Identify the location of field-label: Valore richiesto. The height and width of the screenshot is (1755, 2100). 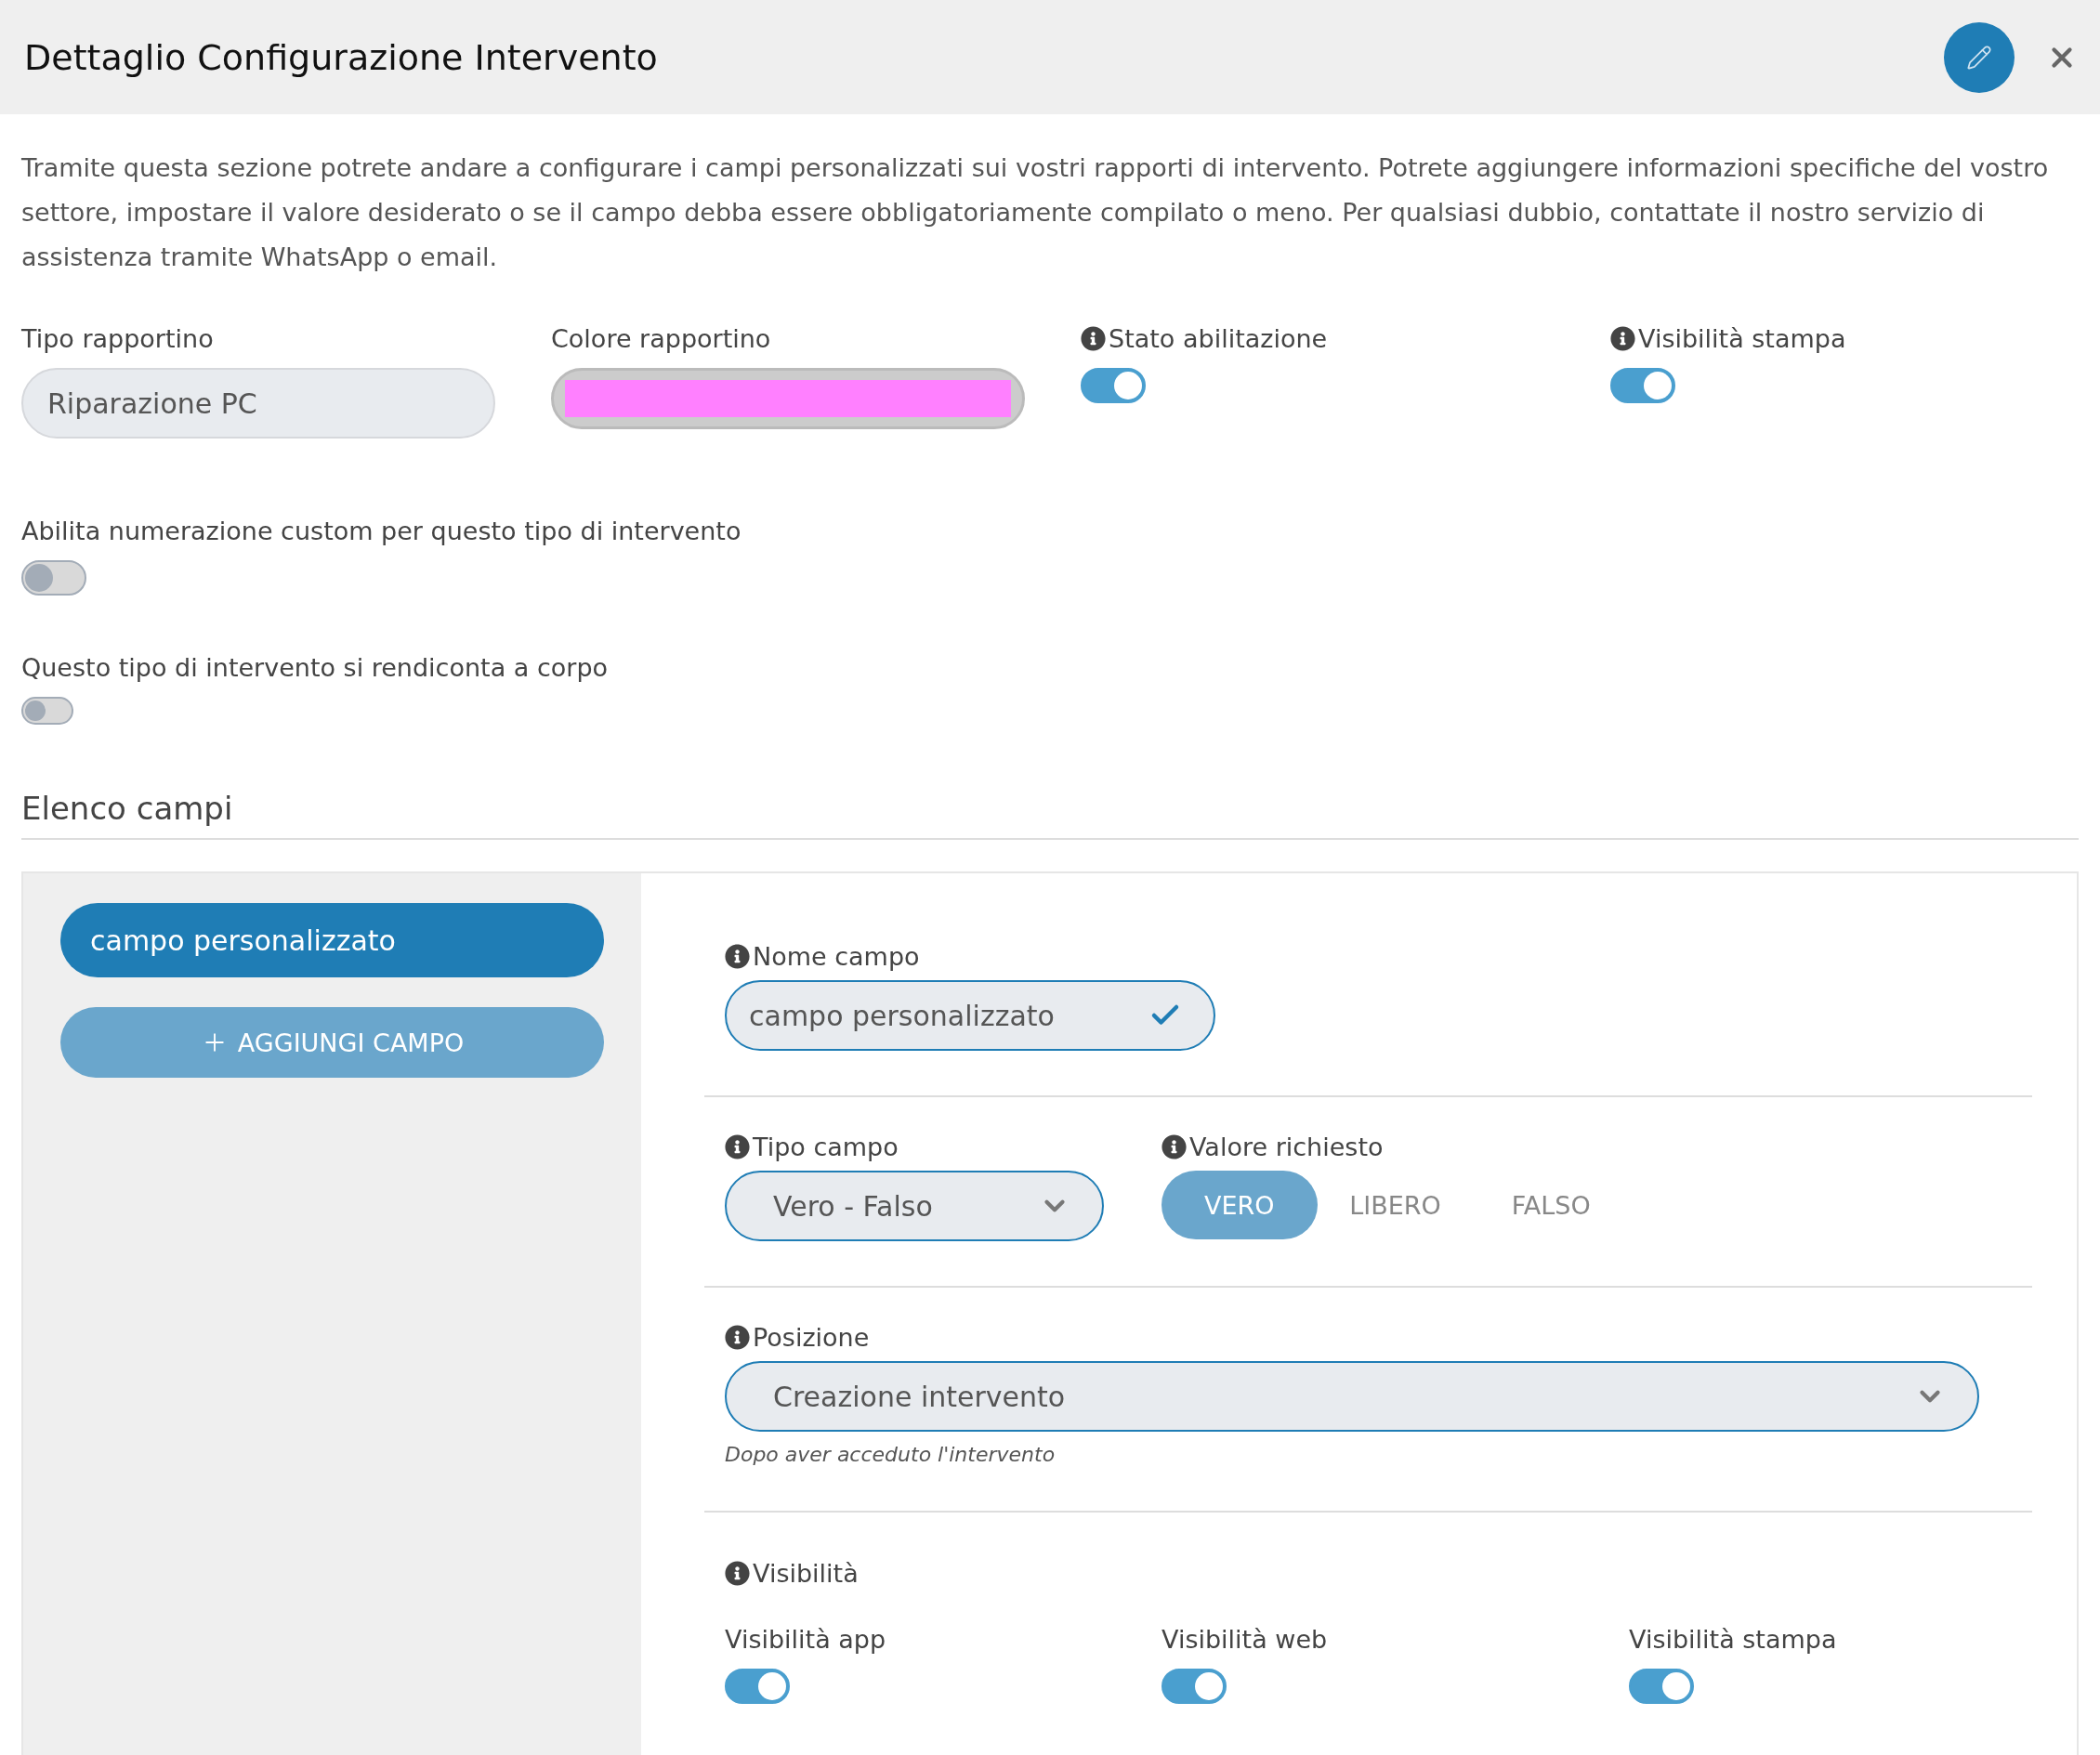
(1286, 1147).